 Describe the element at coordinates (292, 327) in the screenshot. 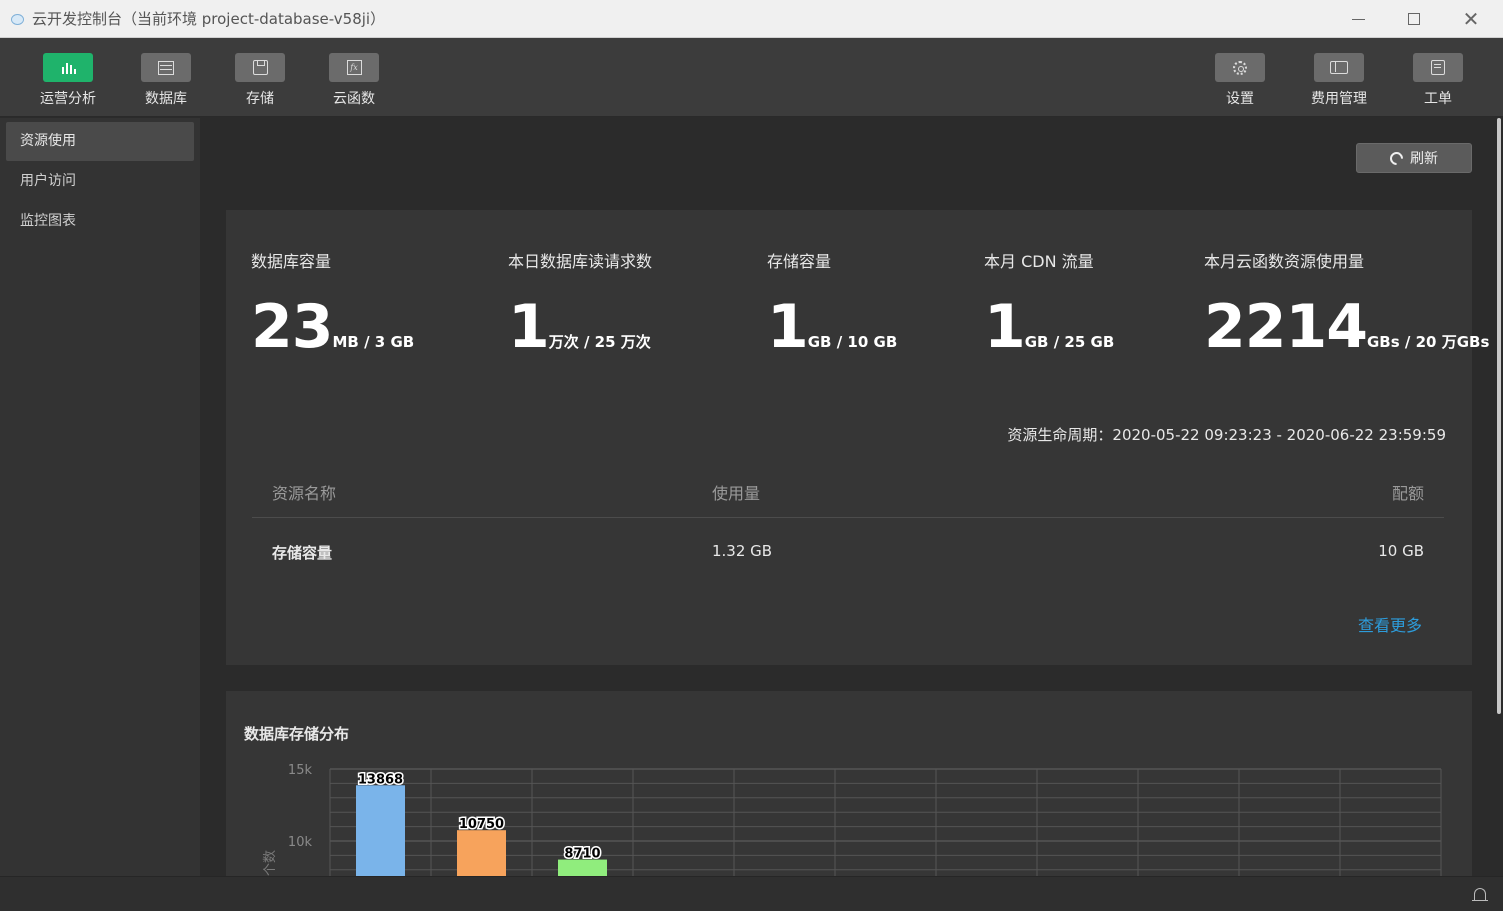

I see `metric-value: 23` at that location.